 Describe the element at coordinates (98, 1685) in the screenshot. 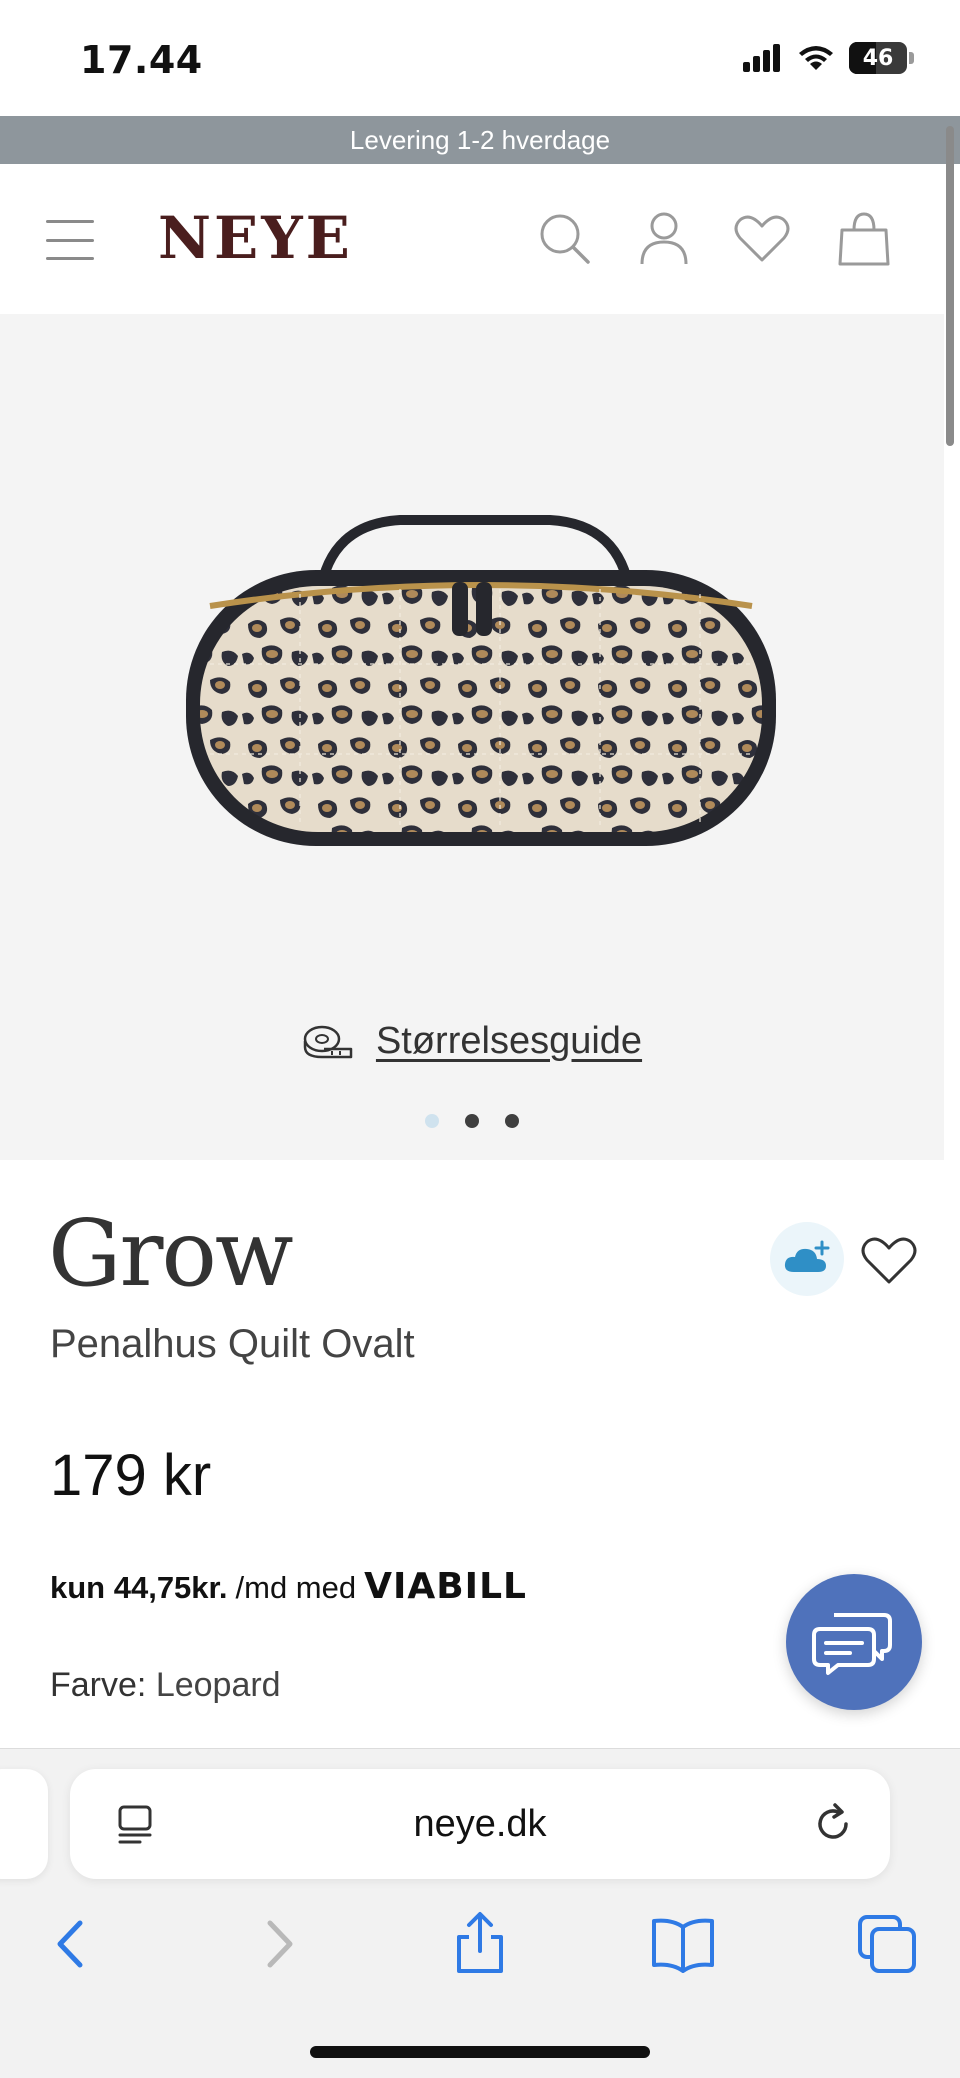

I see `color-label: Farve:` at that location.